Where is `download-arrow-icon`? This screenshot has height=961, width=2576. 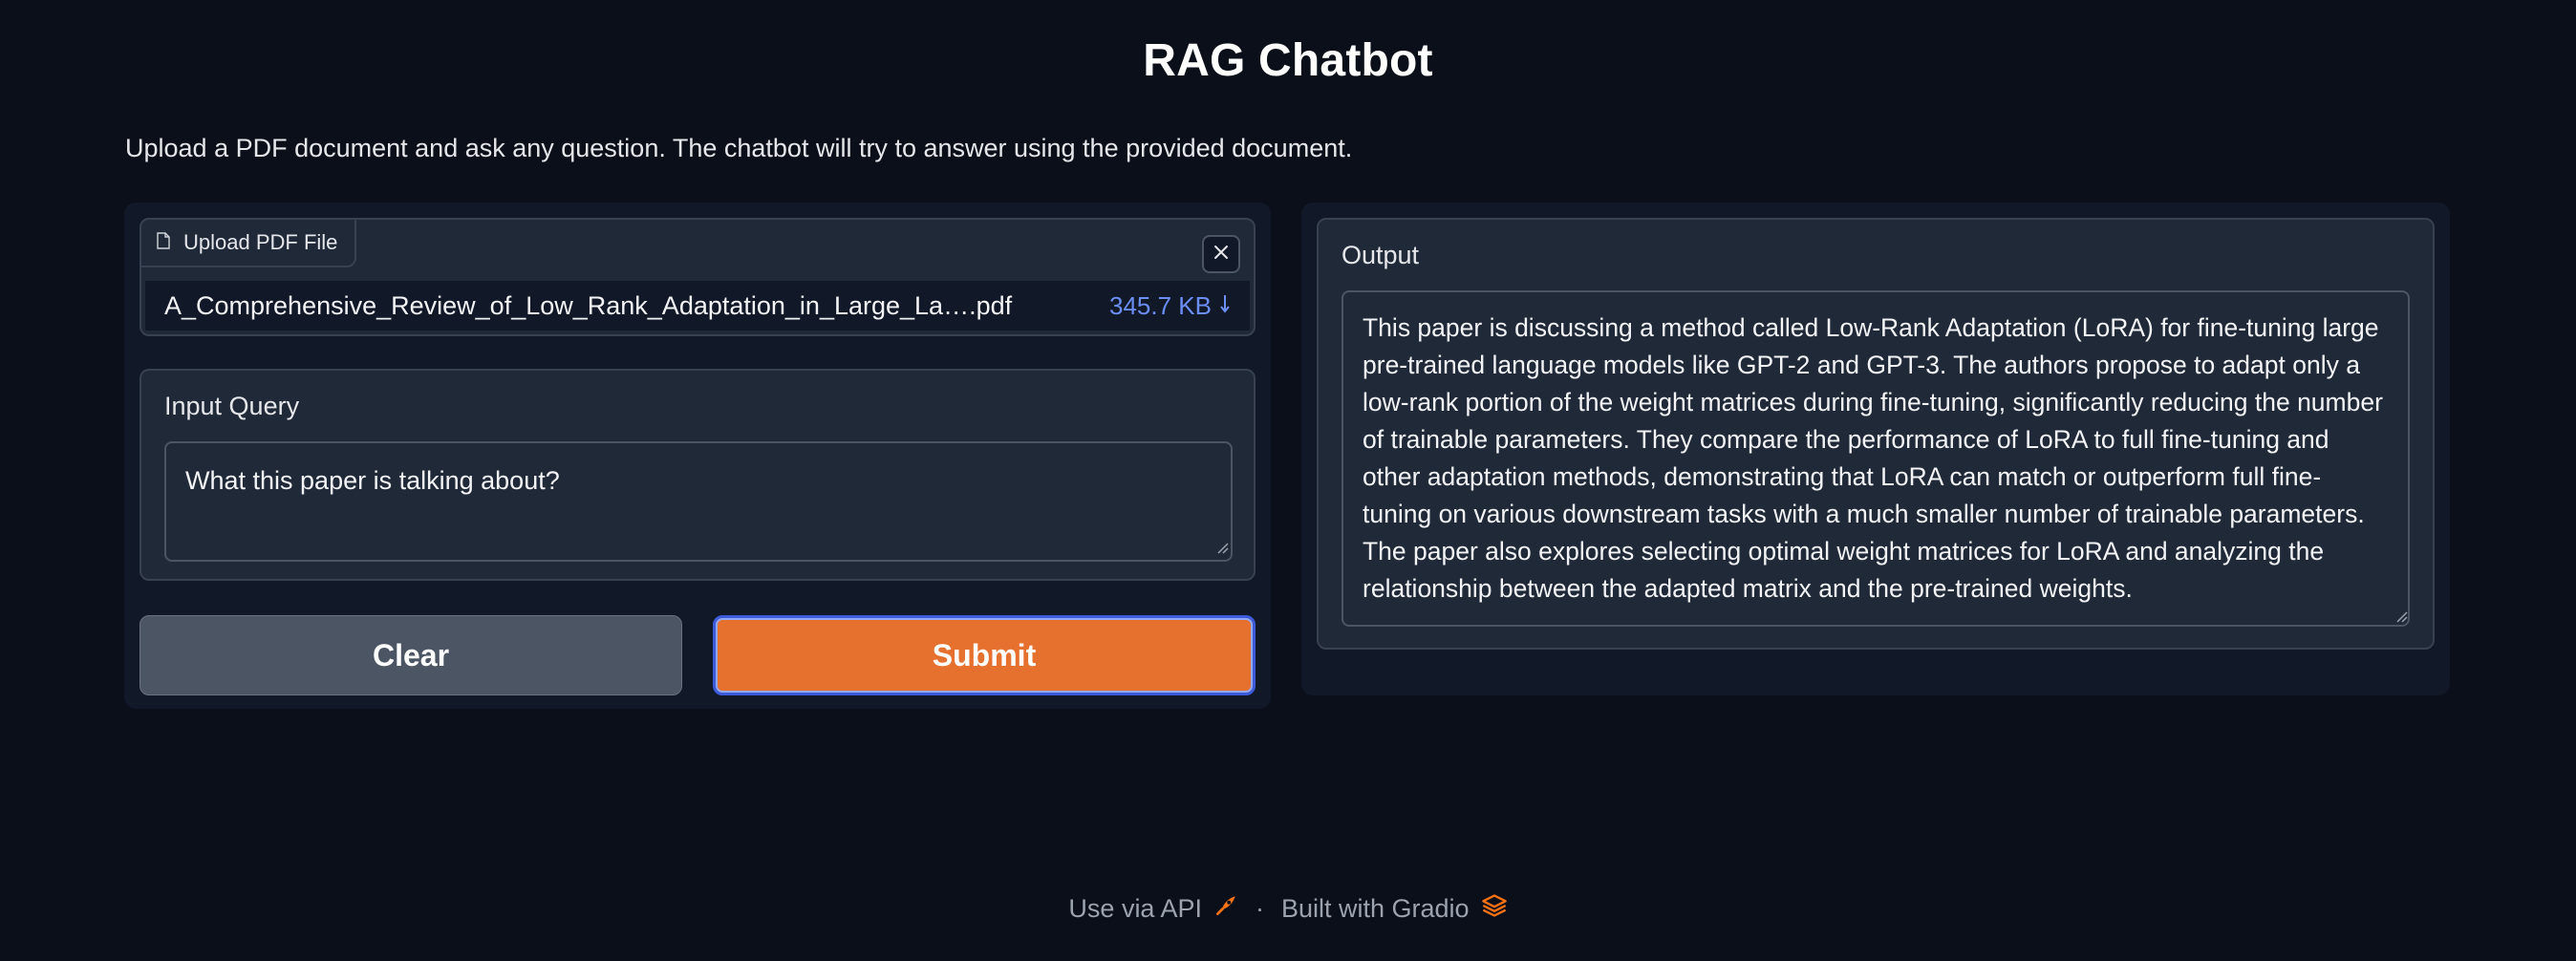 download-arrow-icon is located at coordinates (1225, 306).